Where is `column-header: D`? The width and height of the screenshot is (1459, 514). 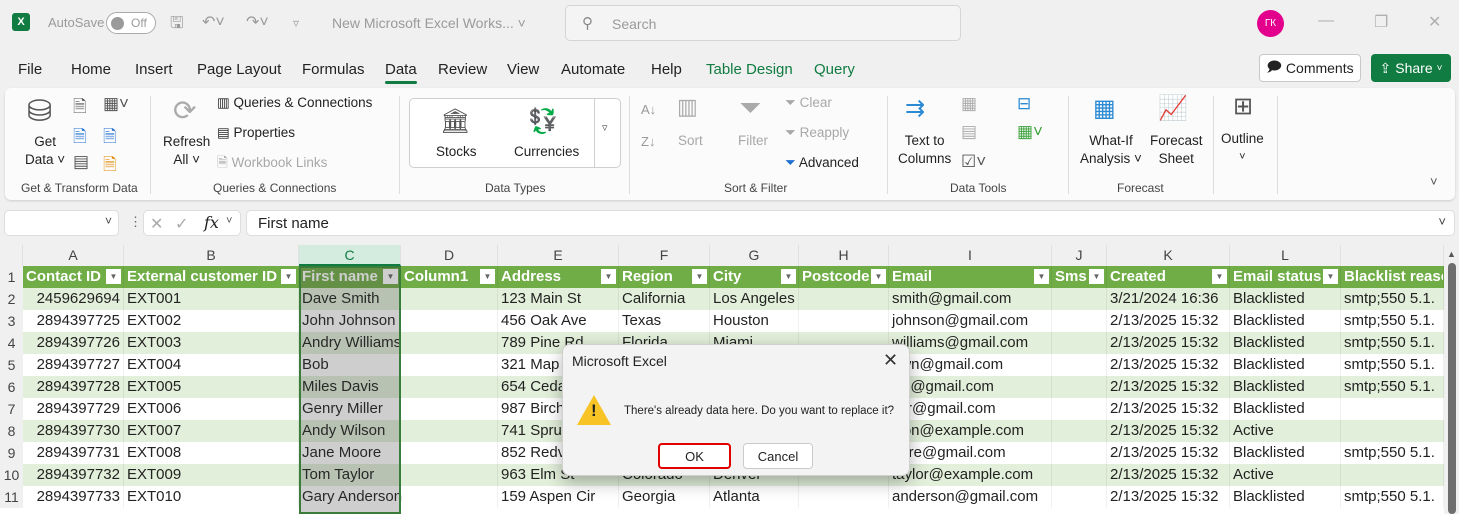
column-header: D is located at coordinates (449, 255).